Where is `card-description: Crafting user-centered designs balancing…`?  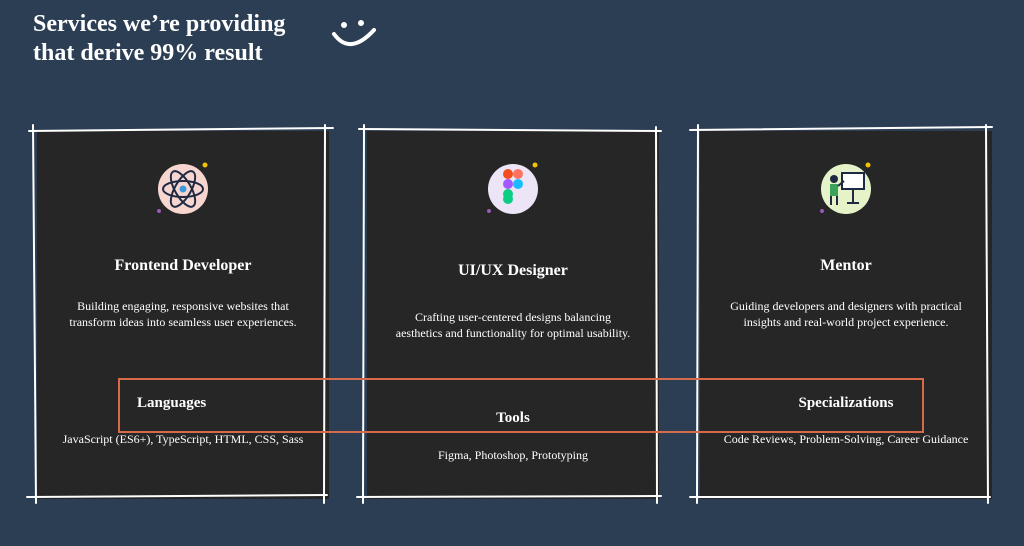
card-description: Crafting user-centered designs balancing… is located at coordinates (513, 325).